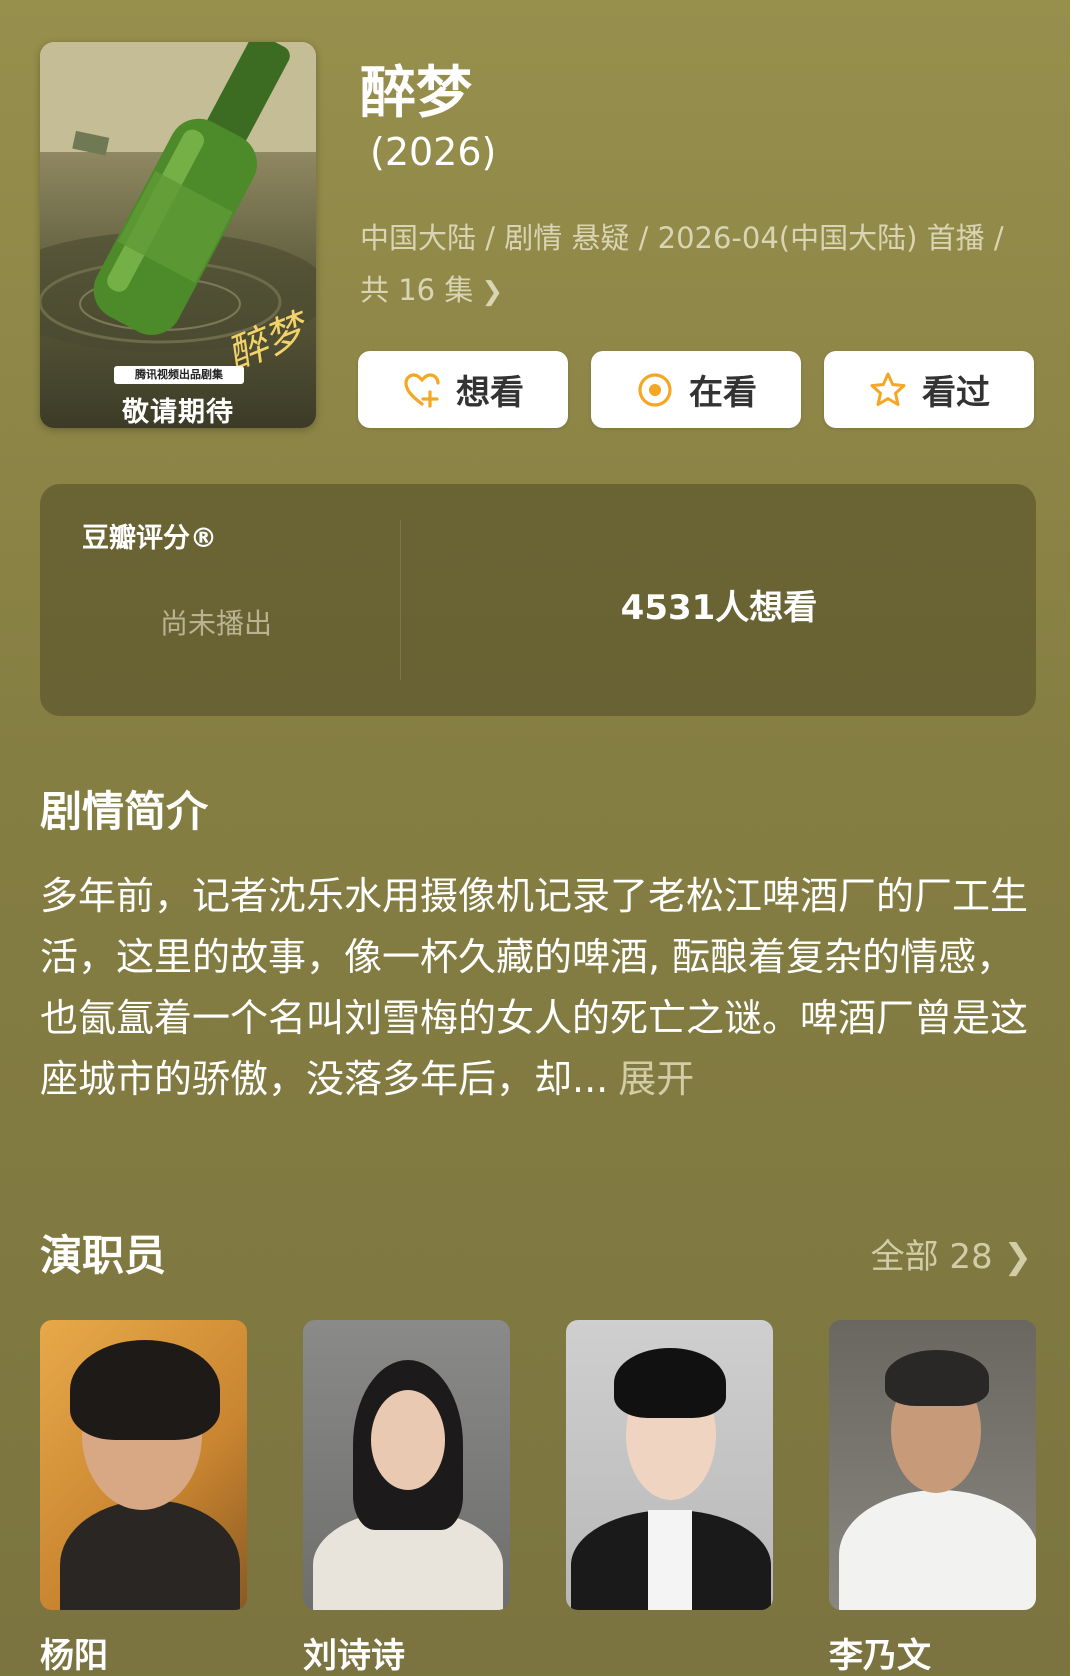 This screenshot has height=1676, width=1080. I want to click on meta-line-1: 中国大陆 / 剧情 悬疑 / 2026-04(中国大陆) 首播 /, so click(682, 238).